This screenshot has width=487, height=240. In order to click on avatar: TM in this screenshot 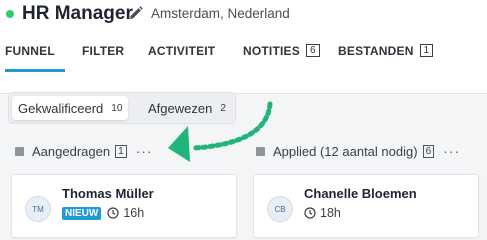, I will do `click(38, 209)`.